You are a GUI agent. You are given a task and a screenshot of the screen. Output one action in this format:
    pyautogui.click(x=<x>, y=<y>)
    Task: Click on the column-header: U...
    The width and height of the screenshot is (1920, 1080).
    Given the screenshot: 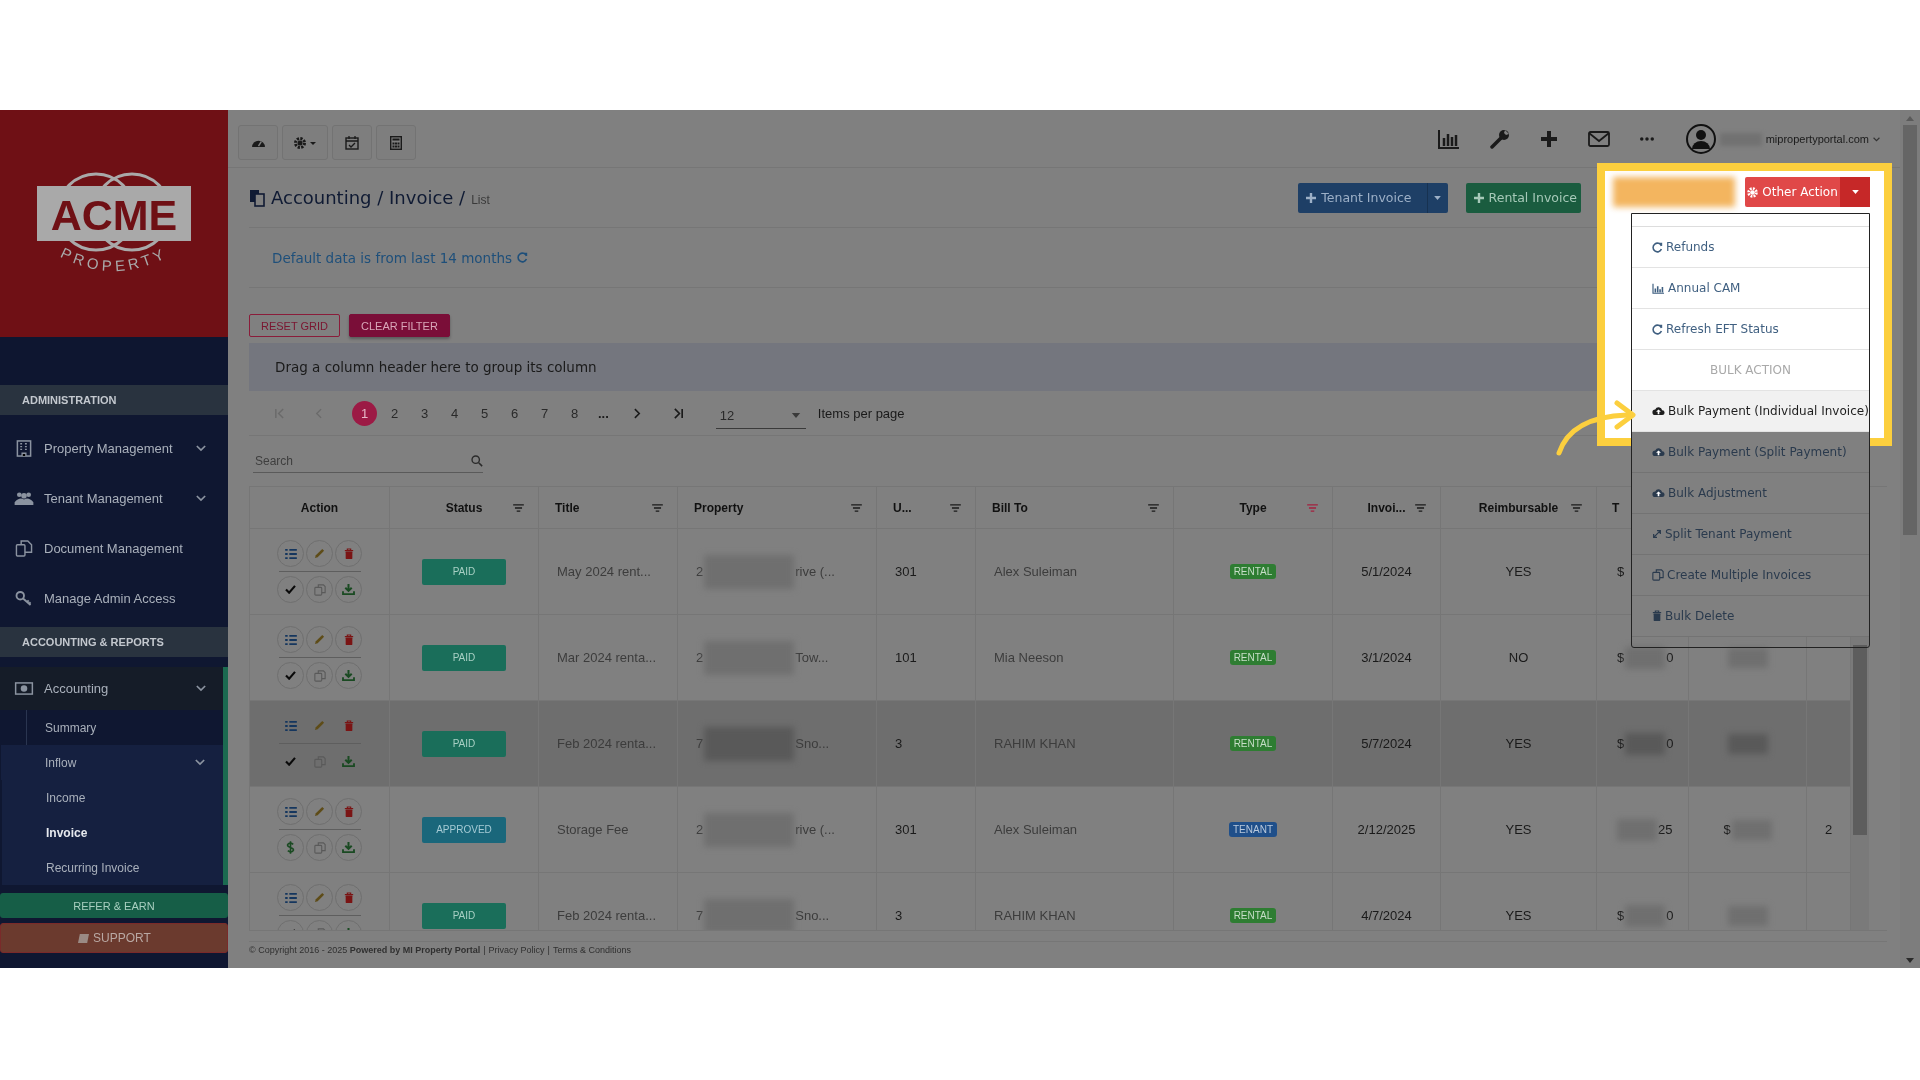 What is the action you would take?
    pyautogui.click(x=902, y=507)
    